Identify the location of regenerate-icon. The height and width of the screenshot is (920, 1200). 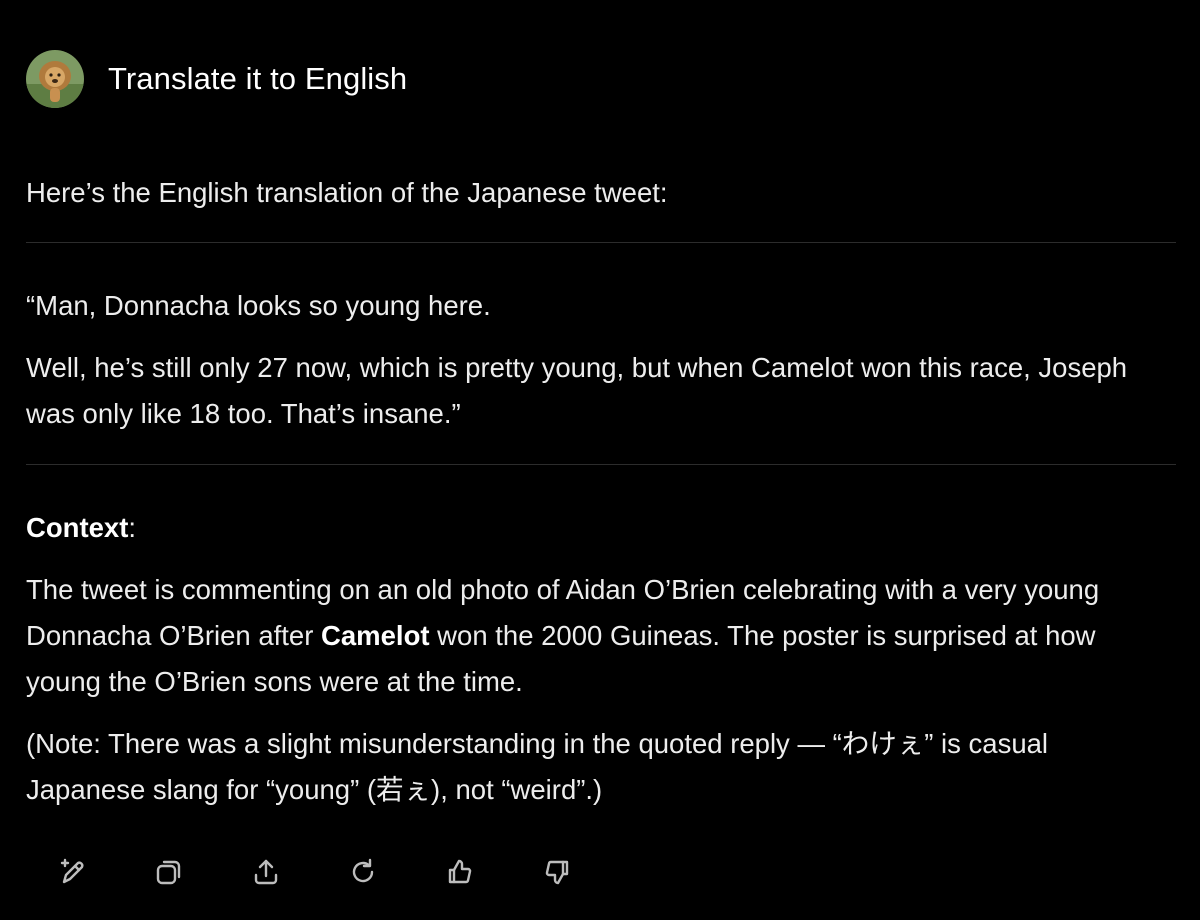
(363, 870).